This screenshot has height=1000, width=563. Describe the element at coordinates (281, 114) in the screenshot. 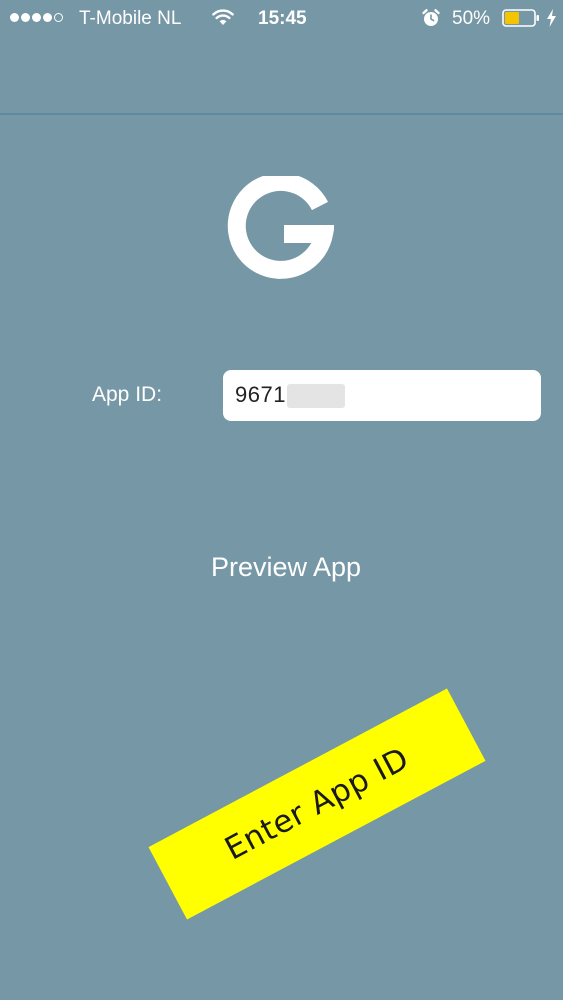

I see `nav-bar-divider` at that location.